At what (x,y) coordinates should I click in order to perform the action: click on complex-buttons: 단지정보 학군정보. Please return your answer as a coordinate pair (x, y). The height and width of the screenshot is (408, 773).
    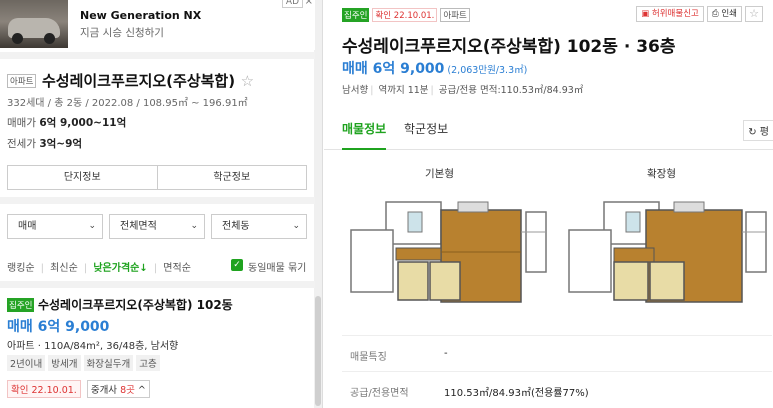
    Looking at the image, I should click on (157, 177).